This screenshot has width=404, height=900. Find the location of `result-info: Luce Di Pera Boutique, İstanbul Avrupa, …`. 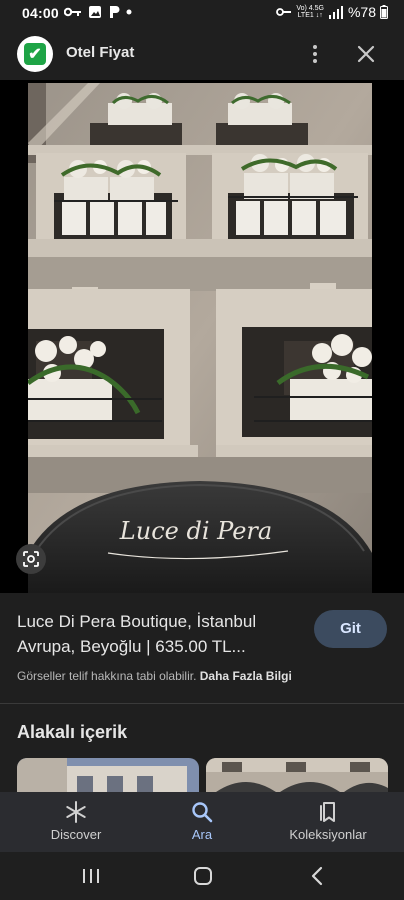

result-info: Luce Di Pera Boutique, İstanbul Avrupa, … is located at coordinates (202, 648).